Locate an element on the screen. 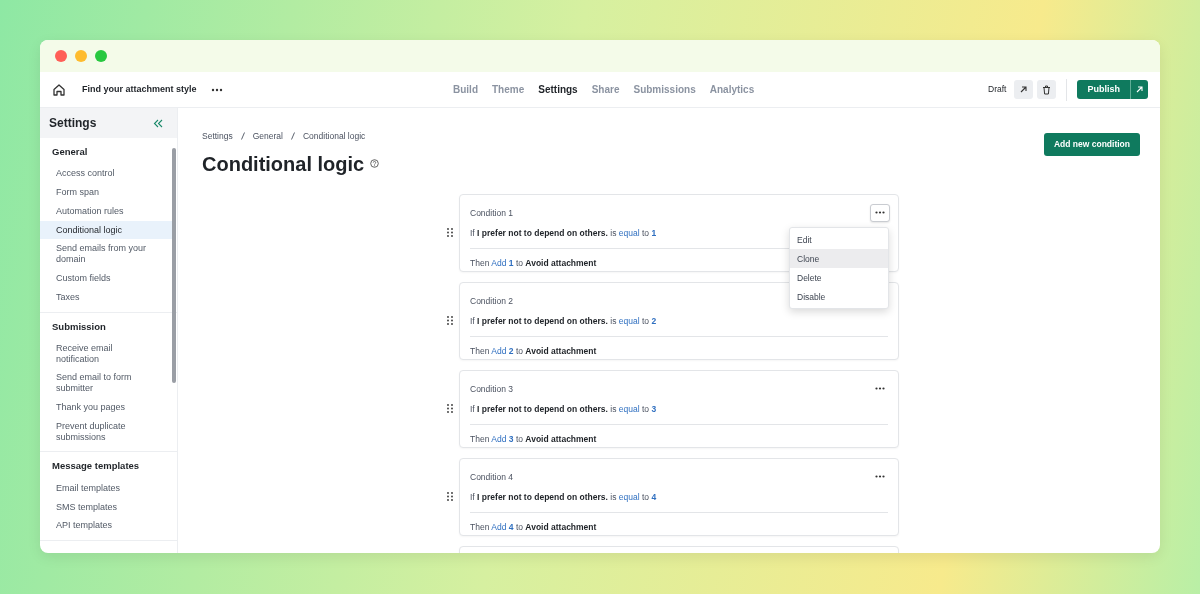  menu-item: Edit is located at coordinates (839, 239).